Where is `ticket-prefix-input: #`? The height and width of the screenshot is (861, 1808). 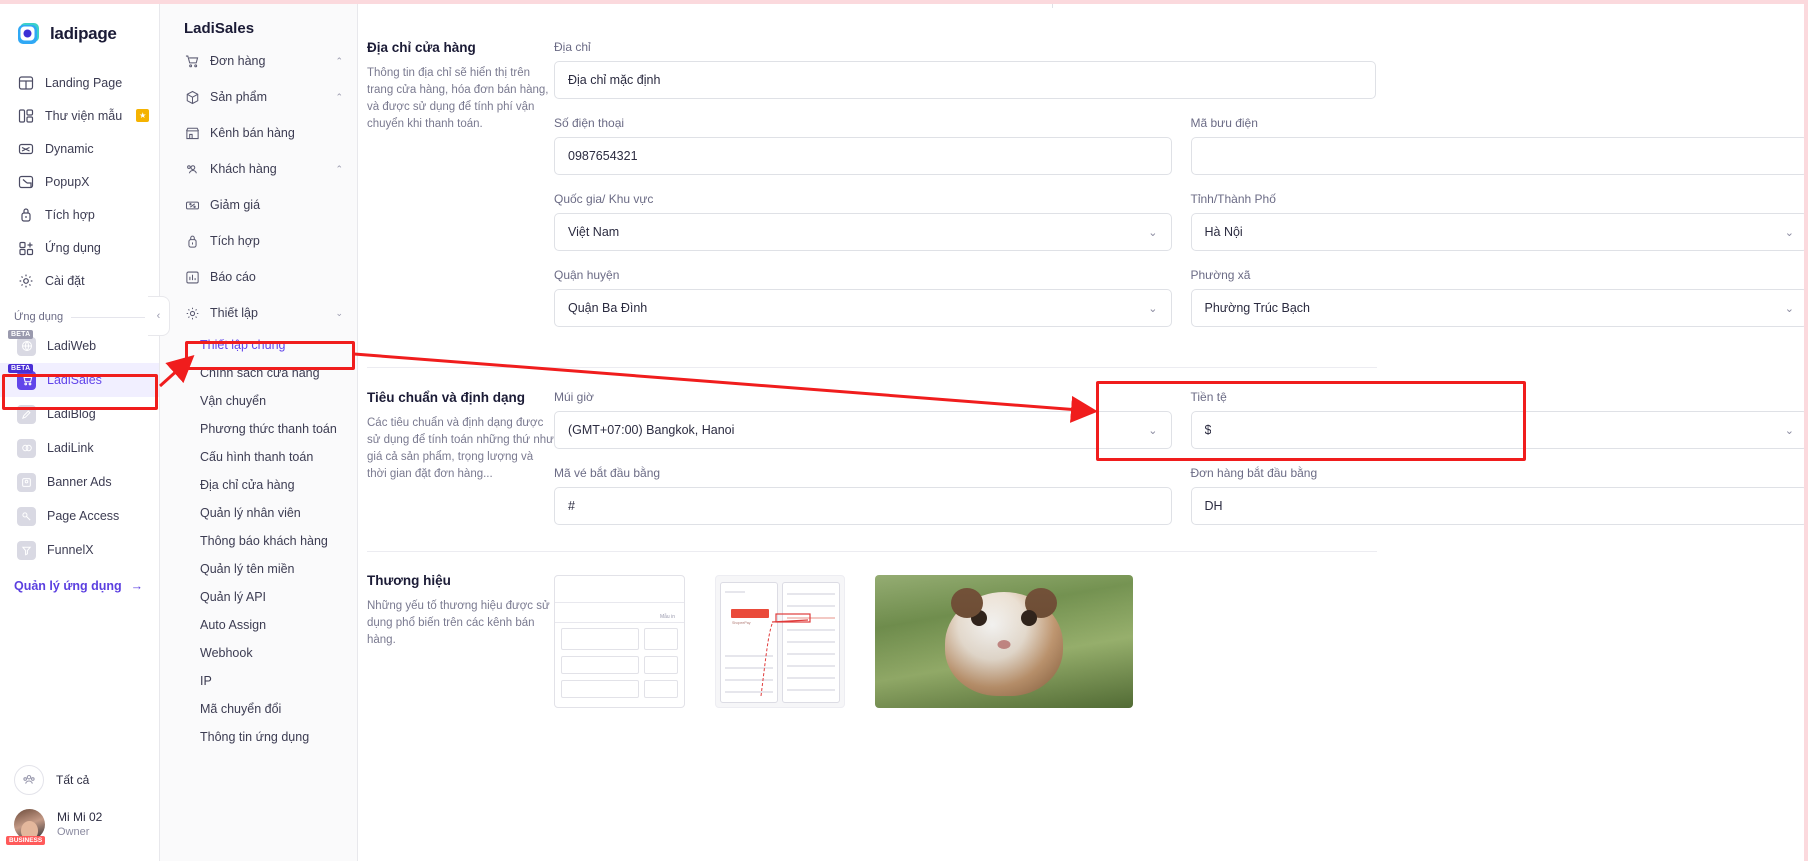 ticket-prefix-input: # is located at coordinates (863, 506).